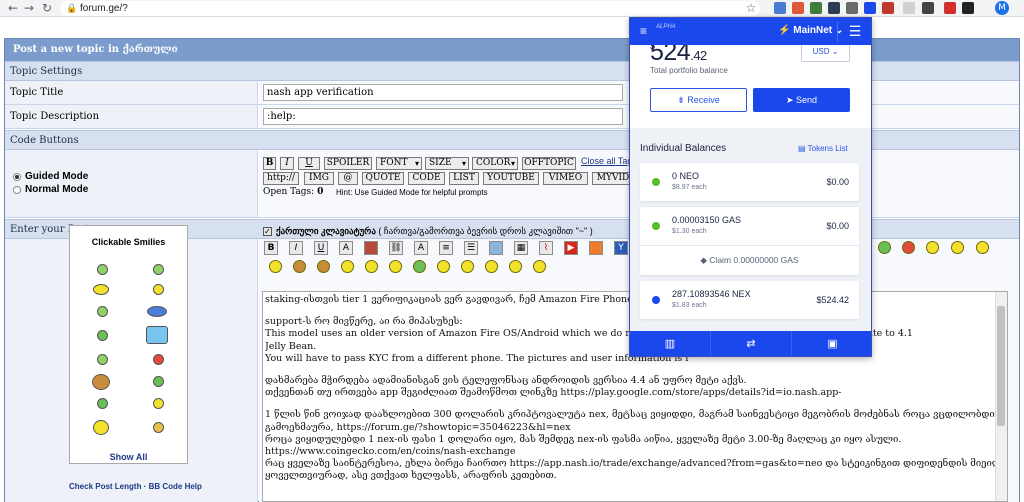  What do you see at coordinates (546, 248) in the screenshot?
I see `chart-icon: ⌇` at bounding box center [546, 248].